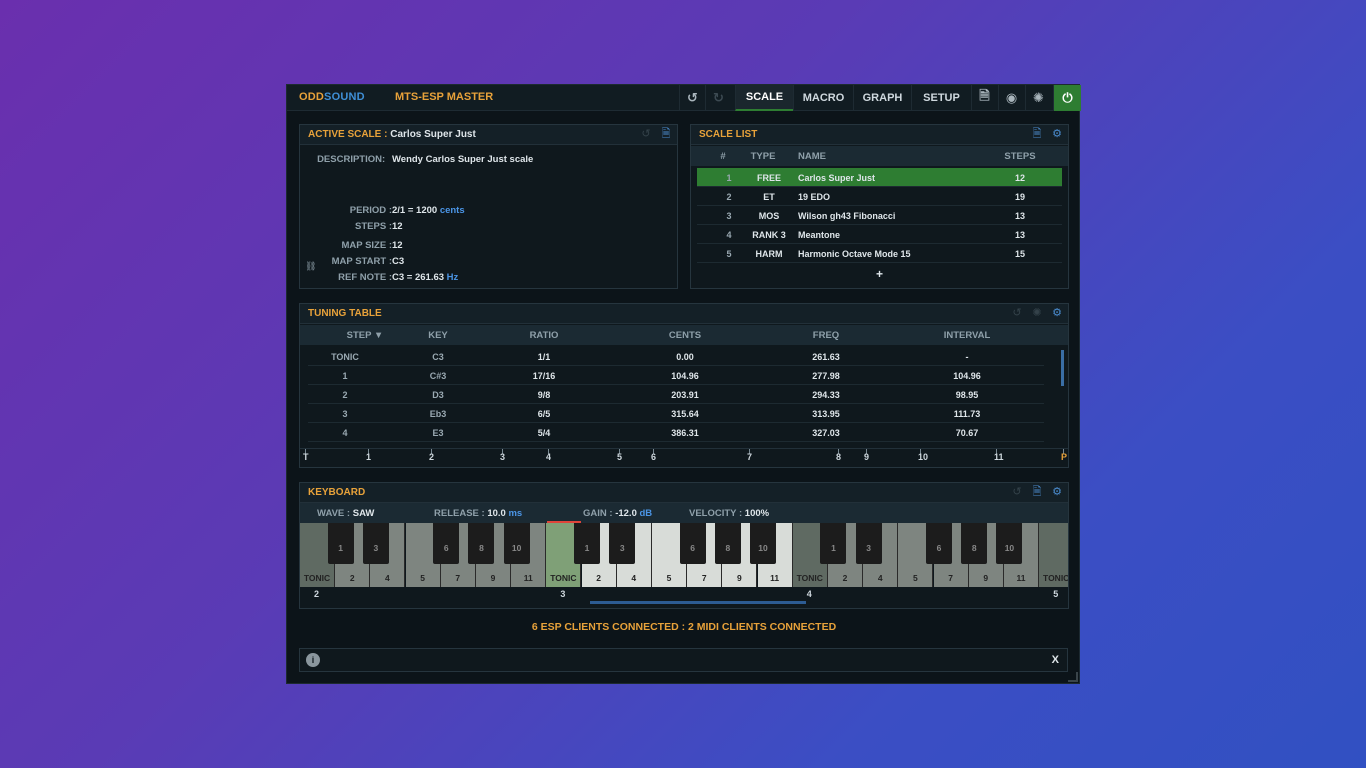  I want to click on eye-icon: ◉, so click(1011, 98).